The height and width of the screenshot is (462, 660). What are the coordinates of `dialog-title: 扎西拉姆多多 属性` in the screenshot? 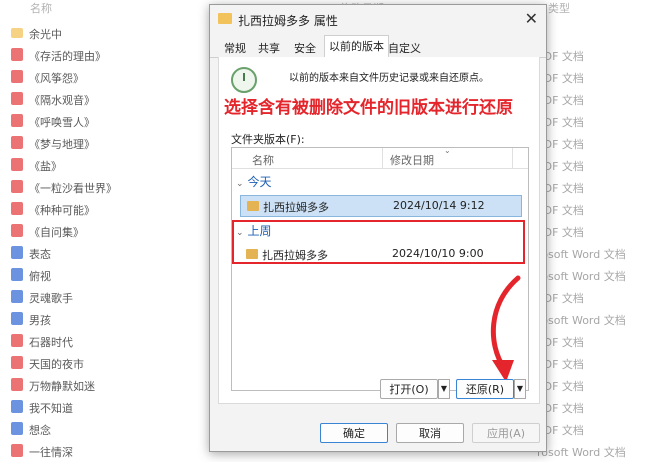 It's located at (288, 21).